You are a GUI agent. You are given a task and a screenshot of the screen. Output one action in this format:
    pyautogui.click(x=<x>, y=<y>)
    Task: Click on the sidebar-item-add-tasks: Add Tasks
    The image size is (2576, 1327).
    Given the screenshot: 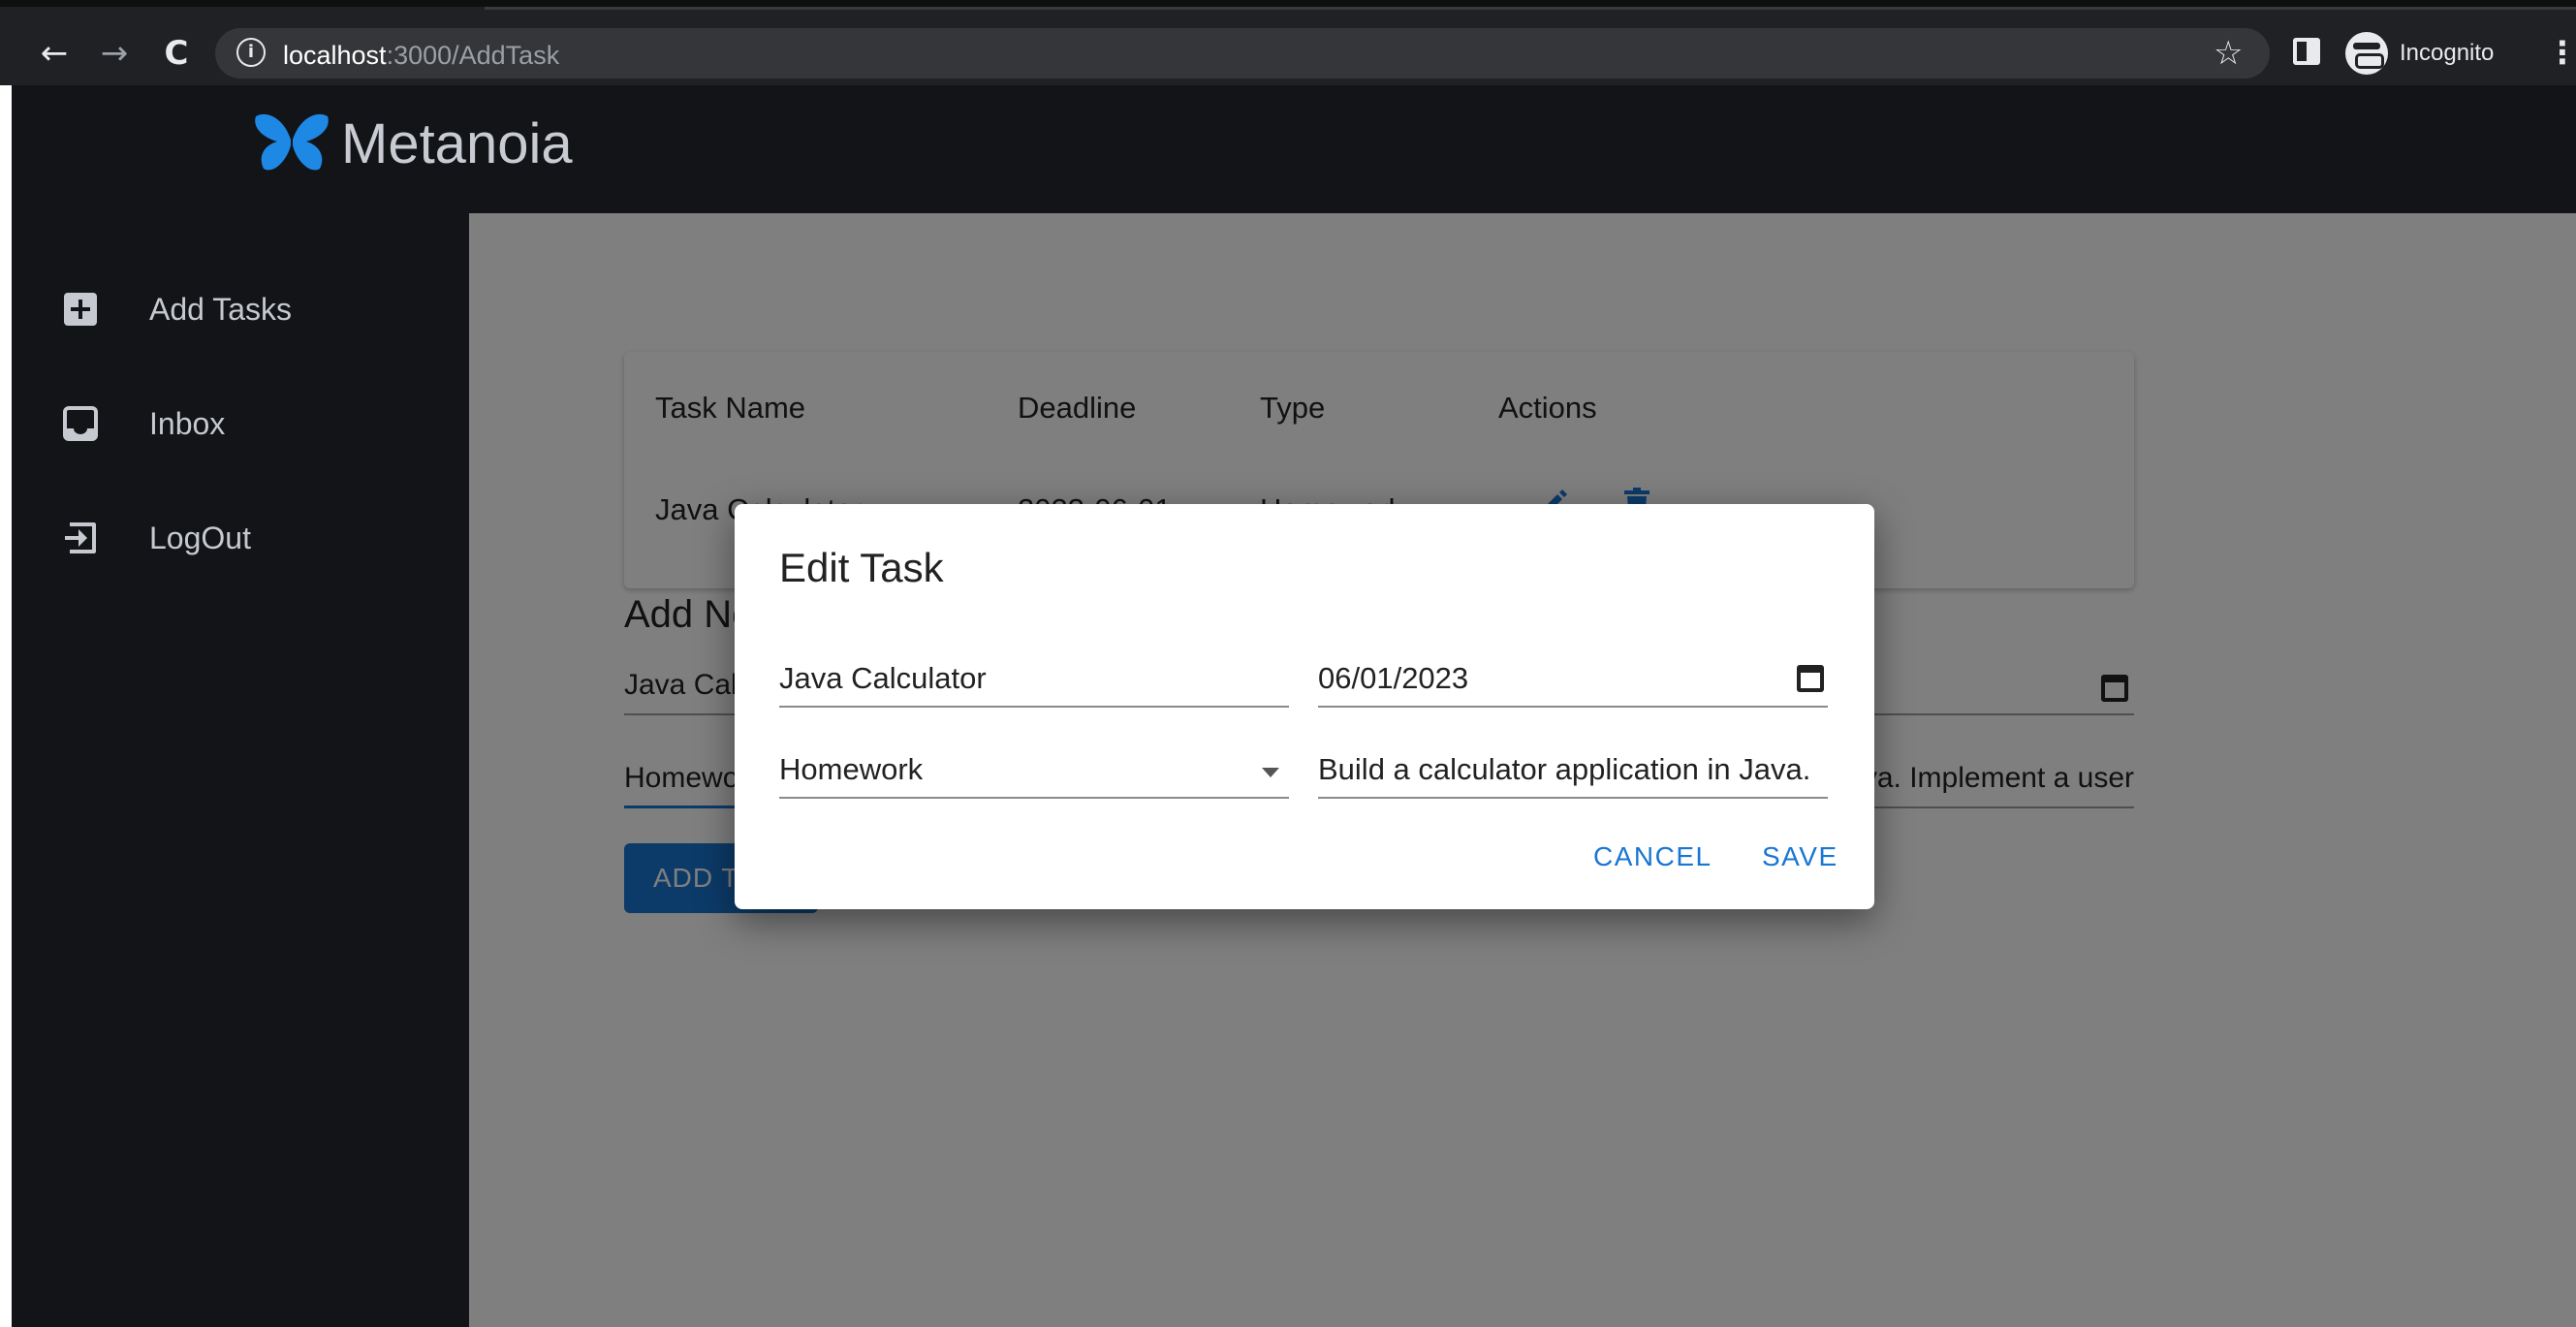 What is the action you would take?
    pyautogui.click(x=240, y=309)
    